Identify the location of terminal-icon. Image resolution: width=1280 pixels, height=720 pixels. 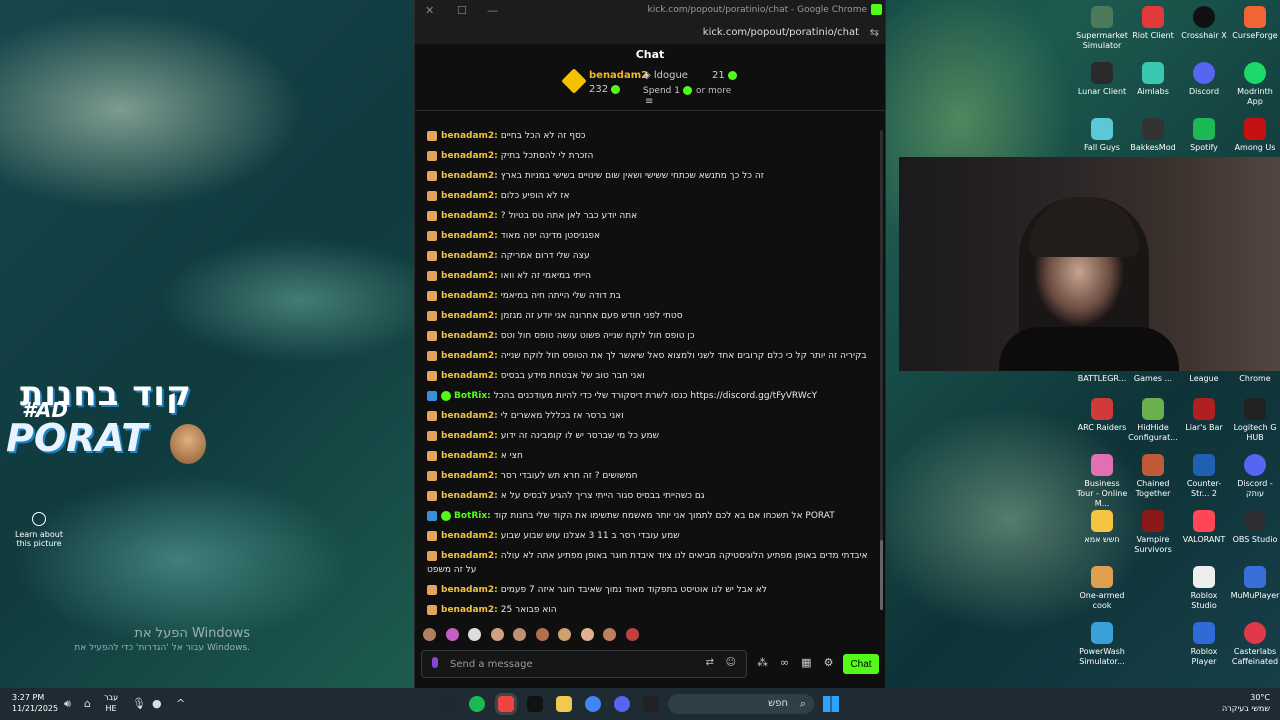
(651, 704).